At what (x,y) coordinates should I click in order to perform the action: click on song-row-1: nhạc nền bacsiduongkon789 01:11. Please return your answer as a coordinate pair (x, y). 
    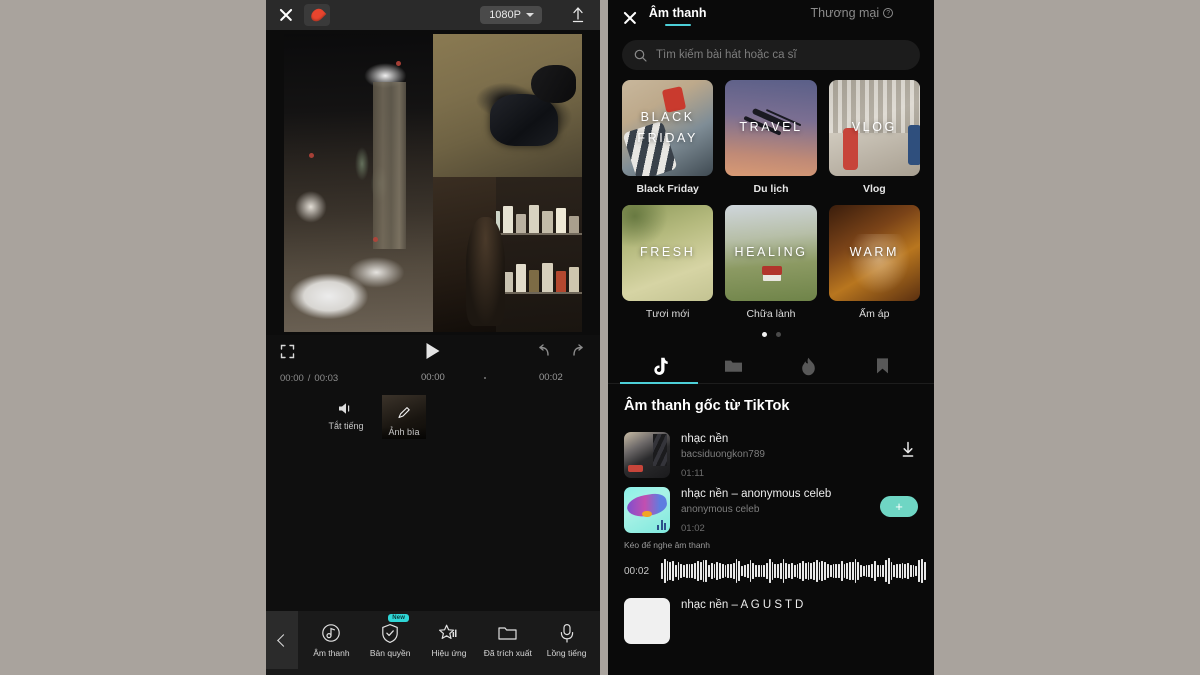
    Looking at the image, I should click on (771, 451).